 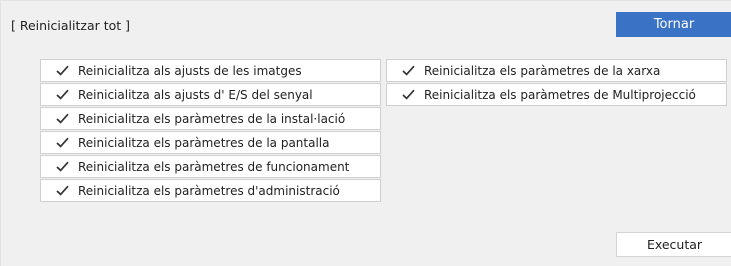 I want to click on option-reset-image-settings: Reinicialitza als ajusts de les imatges, so click(x=210, y=70).